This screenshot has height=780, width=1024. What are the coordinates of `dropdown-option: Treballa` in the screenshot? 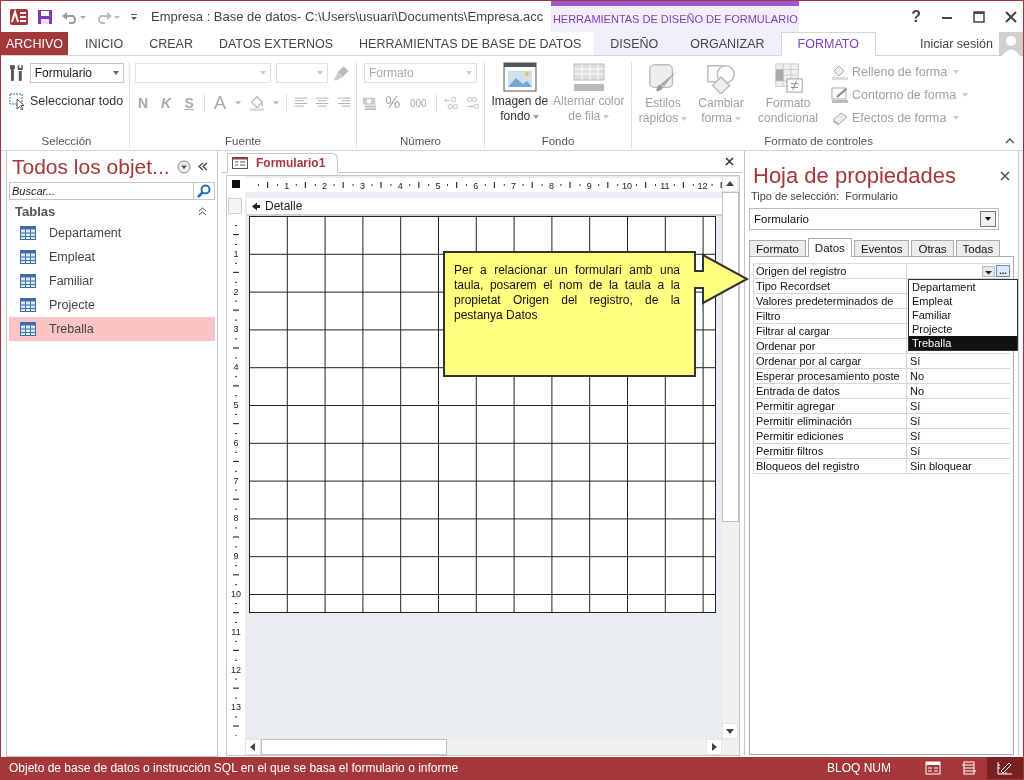 It's located at (963, 343).